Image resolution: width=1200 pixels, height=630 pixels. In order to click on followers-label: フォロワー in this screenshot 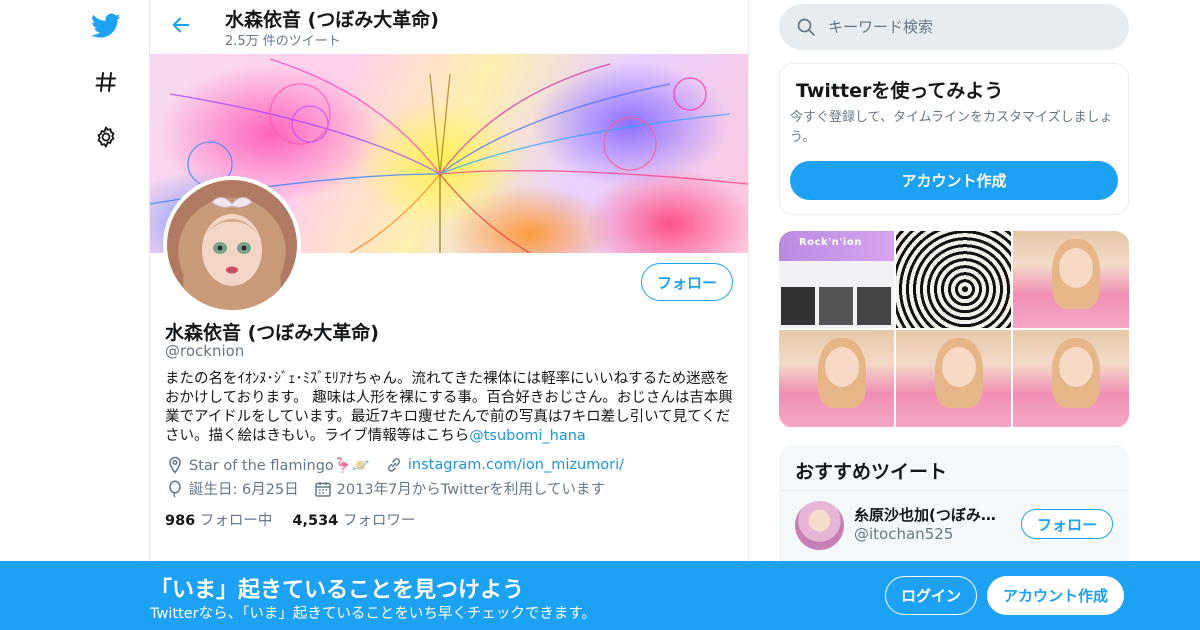, I will do `click(379, 521)`.